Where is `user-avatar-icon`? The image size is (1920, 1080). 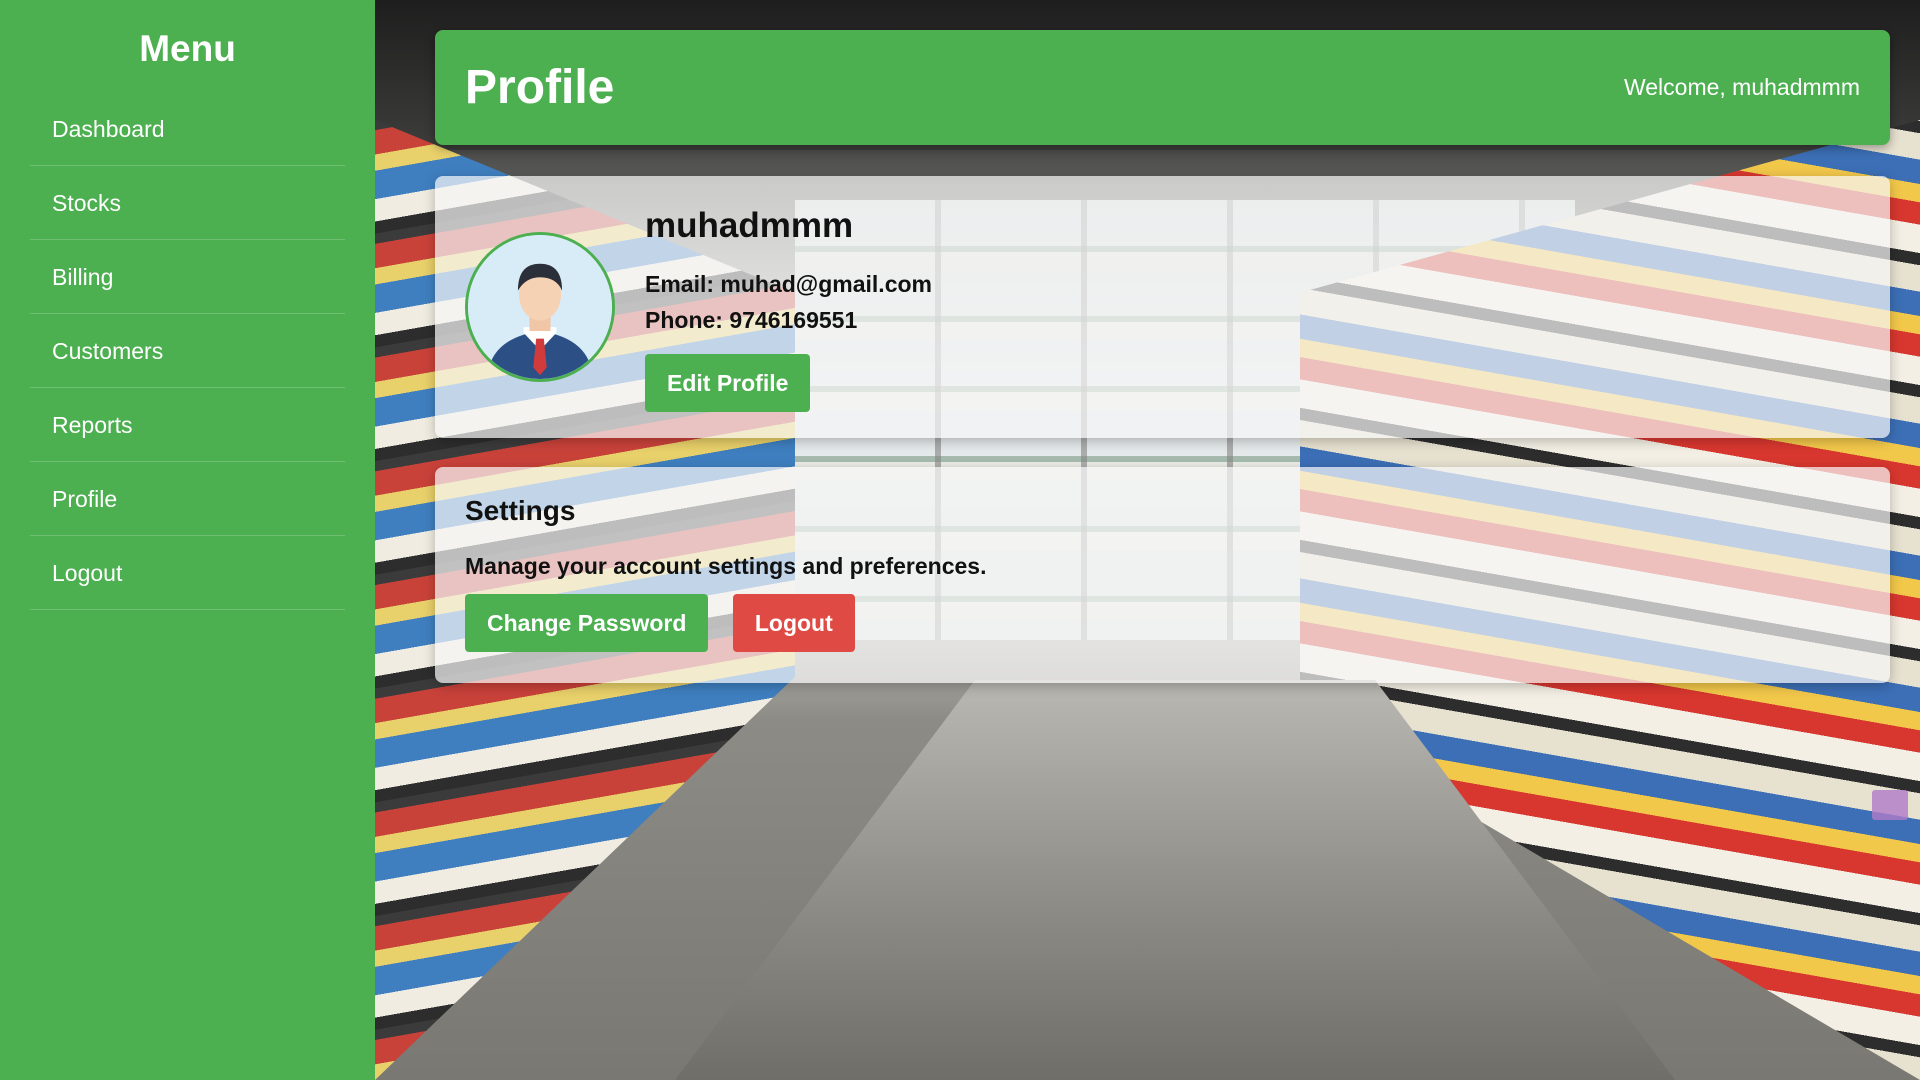
user-avatar-icon is located at coordinates (540, 307).